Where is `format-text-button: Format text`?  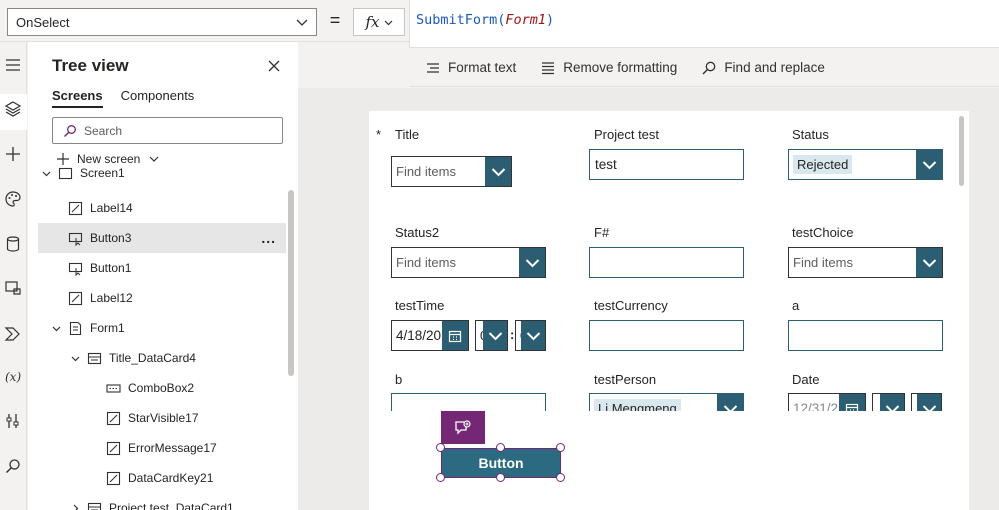 format-text-button: Format text is located at coordinates (470, 68).